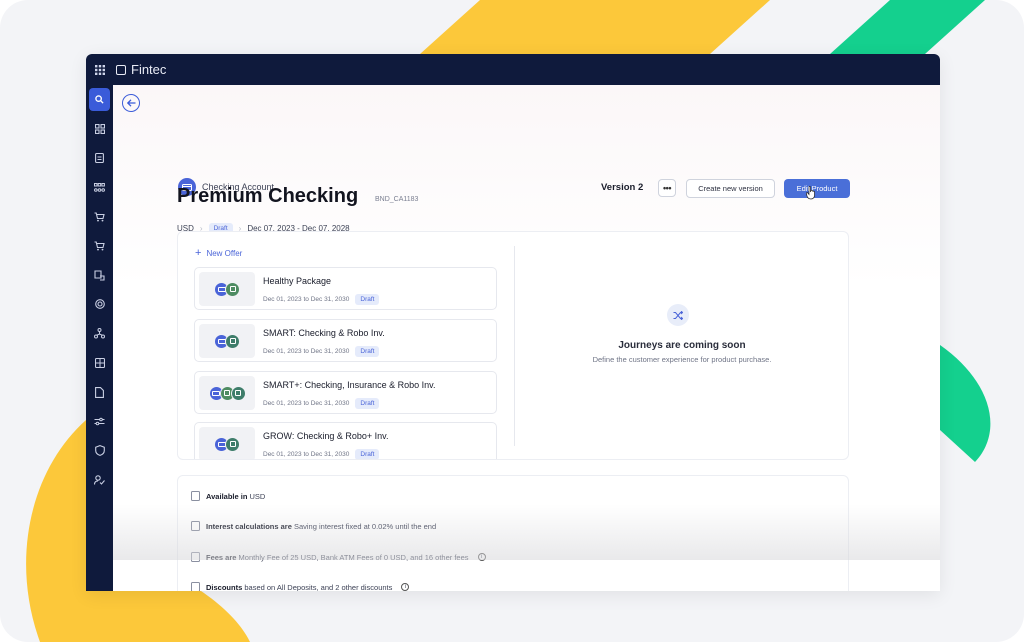 This screenshot has height=642, width=1024. Describe the element at coordinates (268, 196) in the screenshot. I see `page-title: Premium Checking` at that location.